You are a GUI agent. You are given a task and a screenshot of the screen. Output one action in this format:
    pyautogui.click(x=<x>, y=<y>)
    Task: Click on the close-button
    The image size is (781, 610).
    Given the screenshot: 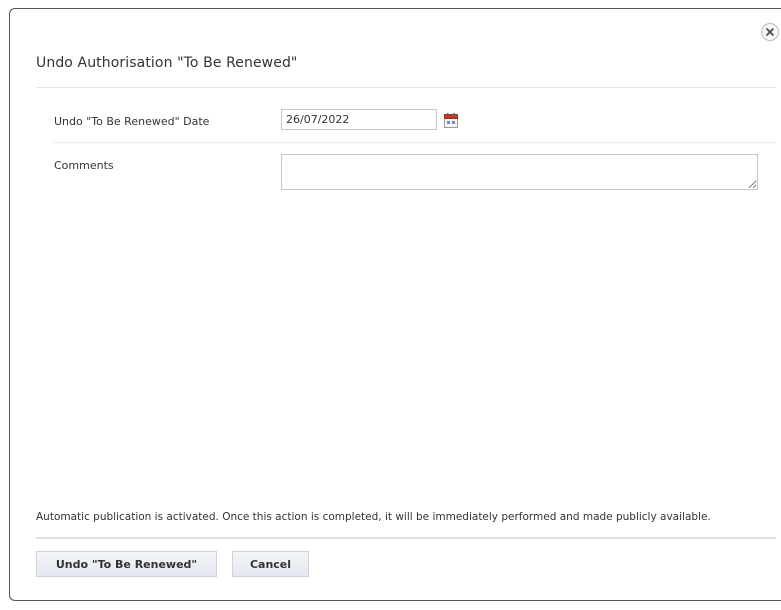 What is the action you would take?
    pyautogui.click(x=770, y=32)
    